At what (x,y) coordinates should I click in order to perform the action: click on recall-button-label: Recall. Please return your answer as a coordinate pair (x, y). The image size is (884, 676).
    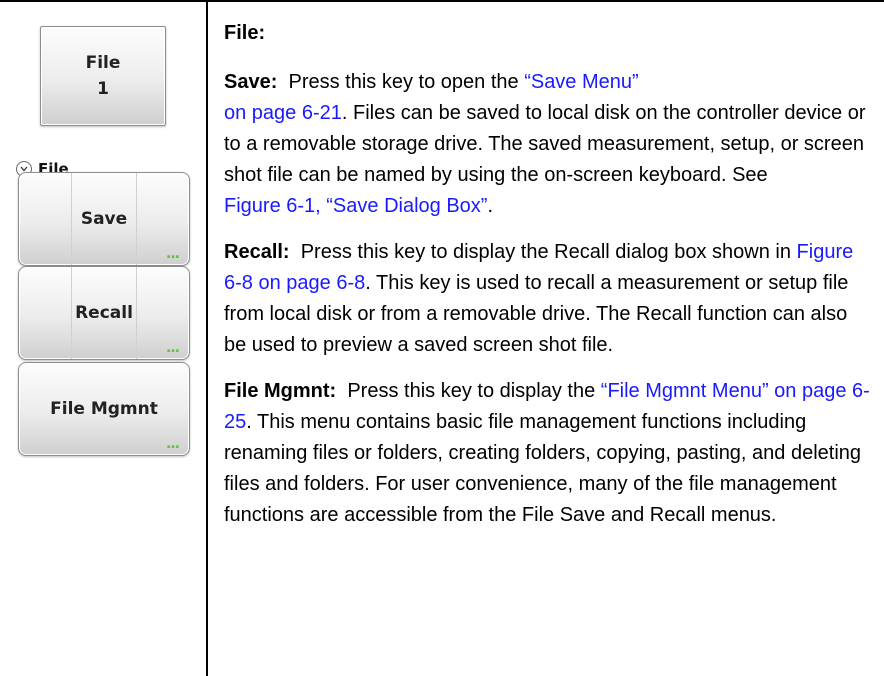
    Looking at the image, I should click on (104, 313).